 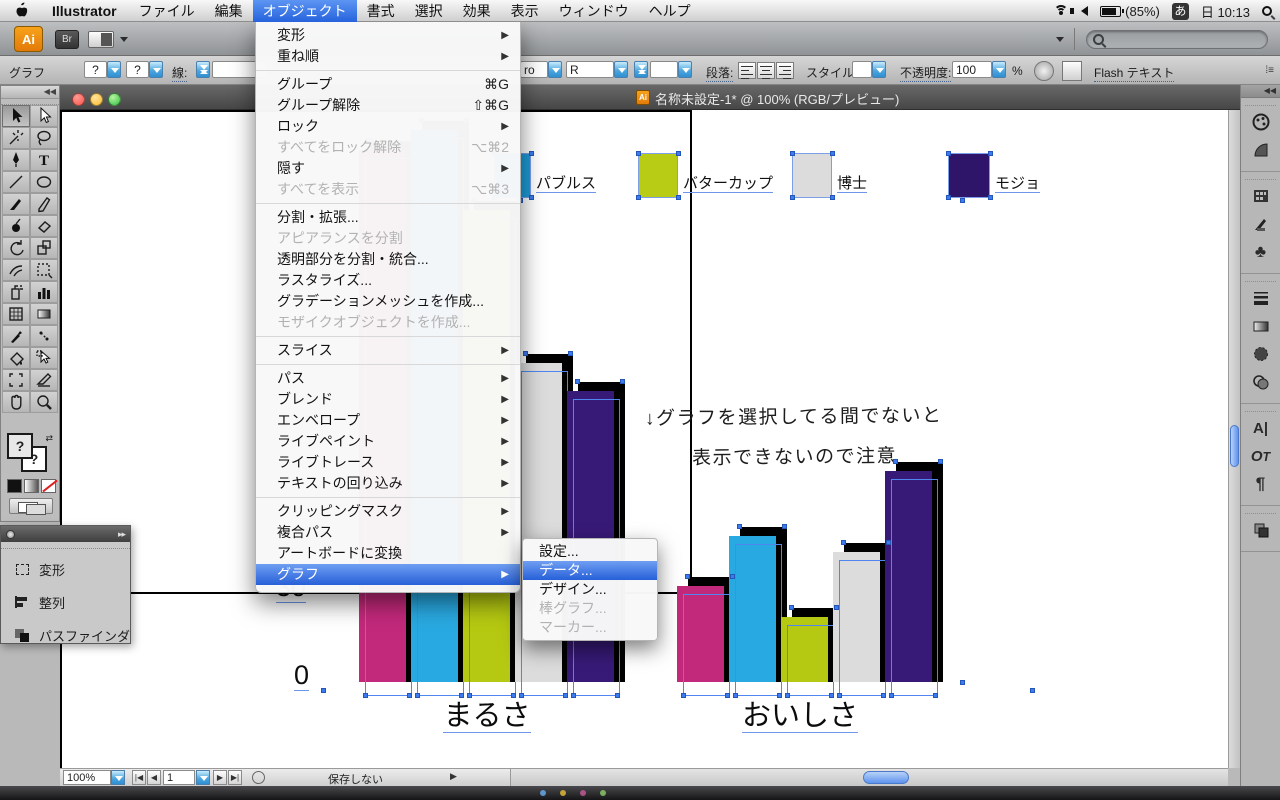 What do you see at coordinates (534, 69) in the screenshot?
I see `font-family-field: ro` at bounding box center [534, 69].